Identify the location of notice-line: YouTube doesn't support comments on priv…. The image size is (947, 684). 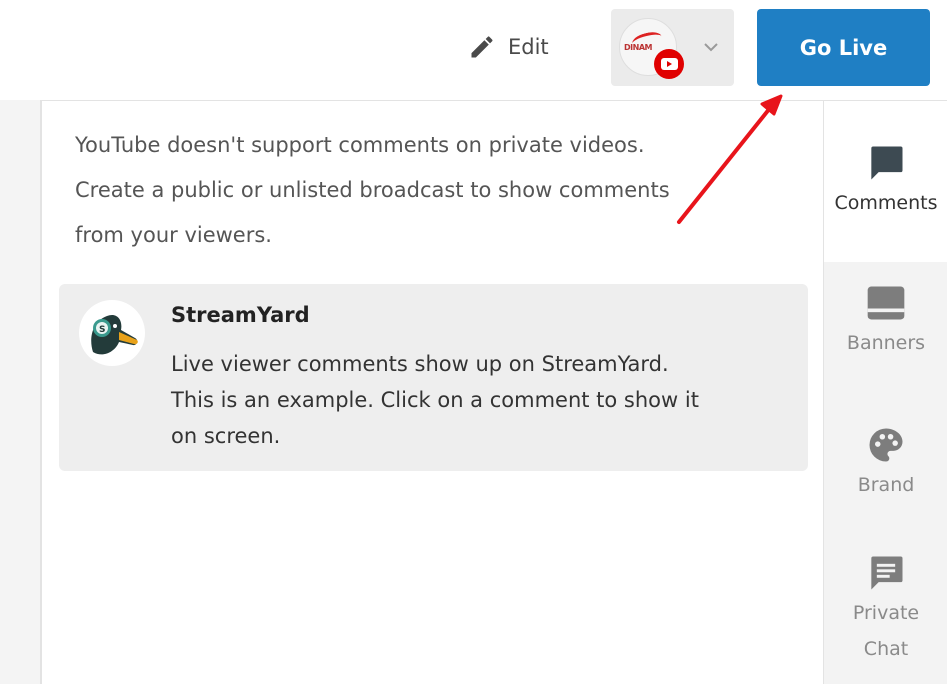
(360, 145).